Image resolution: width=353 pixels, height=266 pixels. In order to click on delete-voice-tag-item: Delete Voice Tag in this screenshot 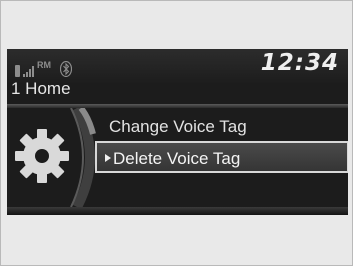, I will do `click(221, 157)`.